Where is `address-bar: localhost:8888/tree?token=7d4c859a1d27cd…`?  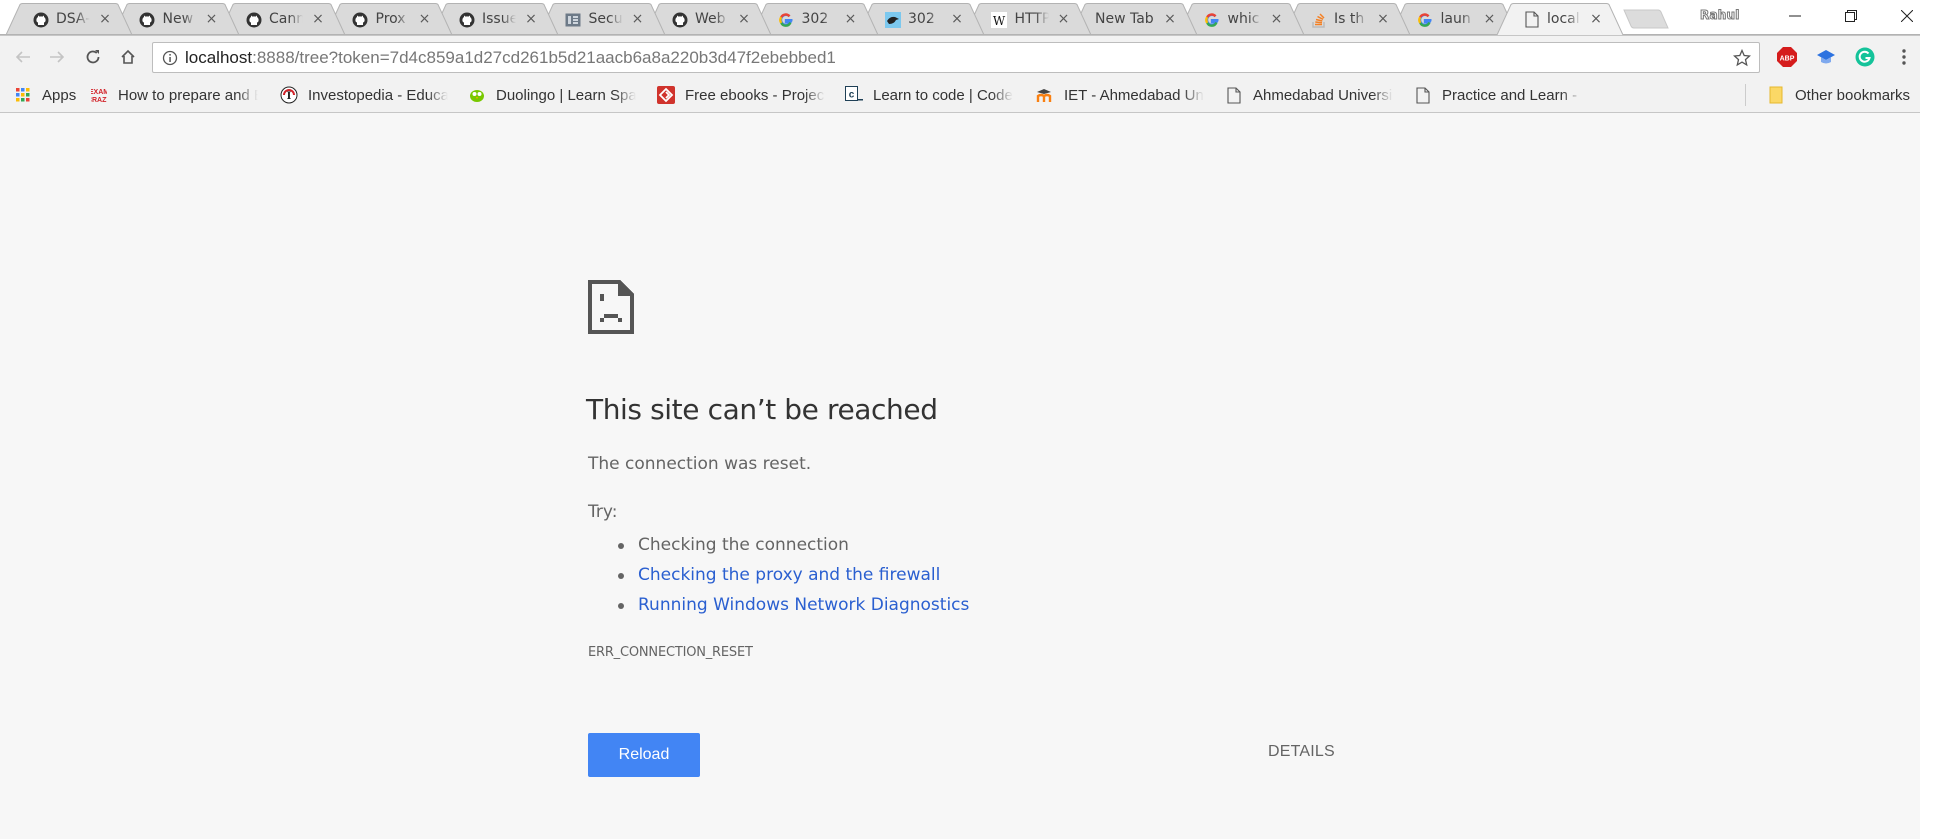 address-bar: localhost:8888/tree?token=7d4c859a1d27cd… is located at coordinates (956, 57).